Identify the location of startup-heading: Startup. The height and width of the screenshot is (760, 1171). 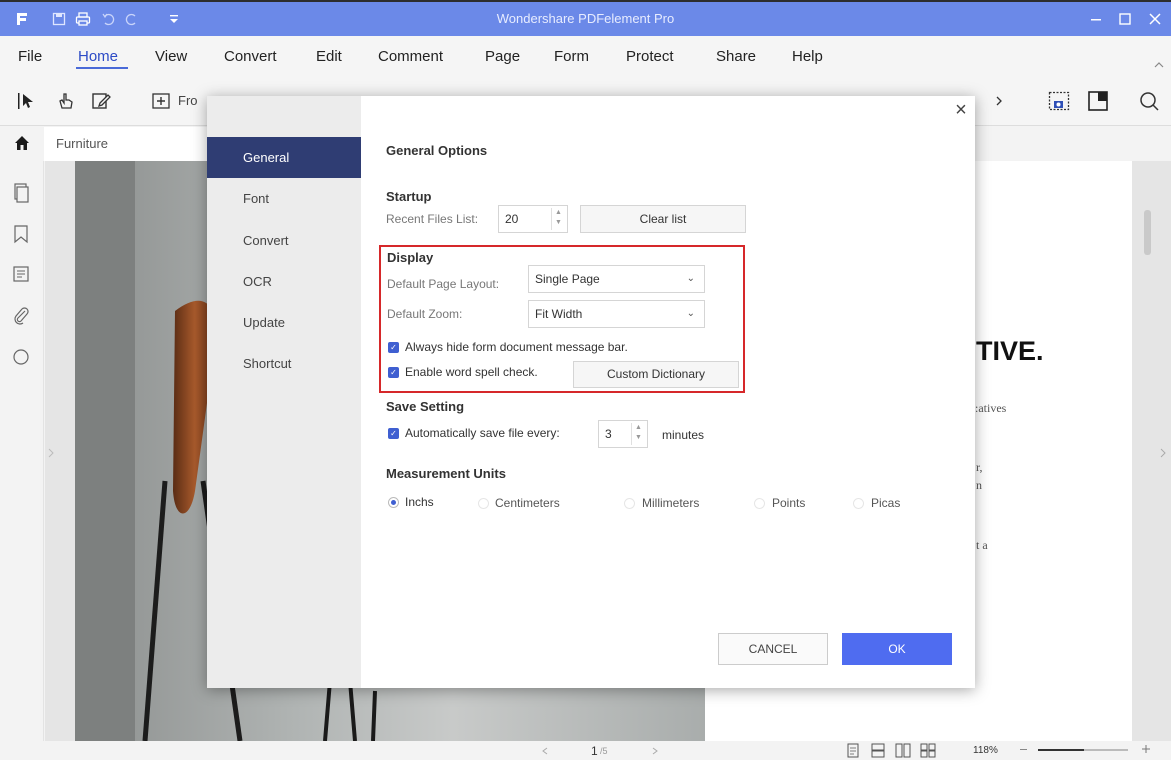
(409, 196).